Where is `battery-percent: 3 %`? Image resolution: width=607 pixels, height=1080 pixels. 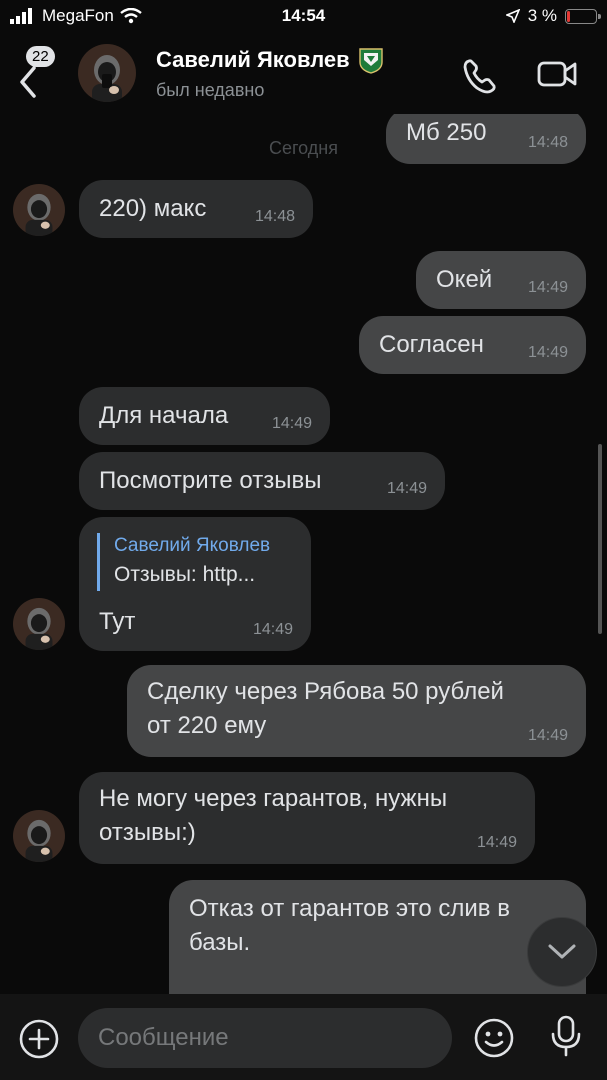
battery-percent: 3 % is located at coordinates (542, 15).